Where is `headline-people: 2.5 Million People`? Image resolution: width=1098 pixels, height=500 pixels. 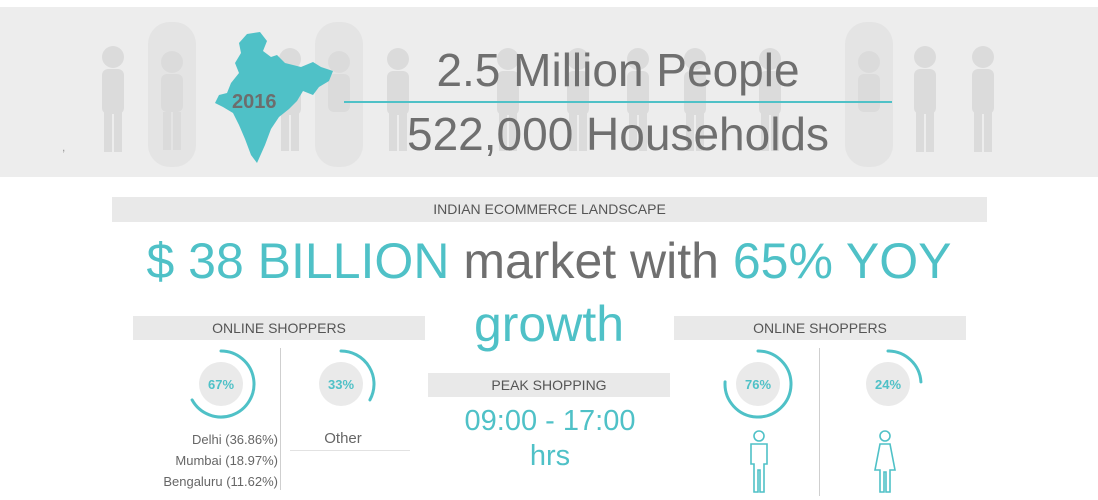
headline-people: 2.5 Million People is located at coordinates (618, 70).